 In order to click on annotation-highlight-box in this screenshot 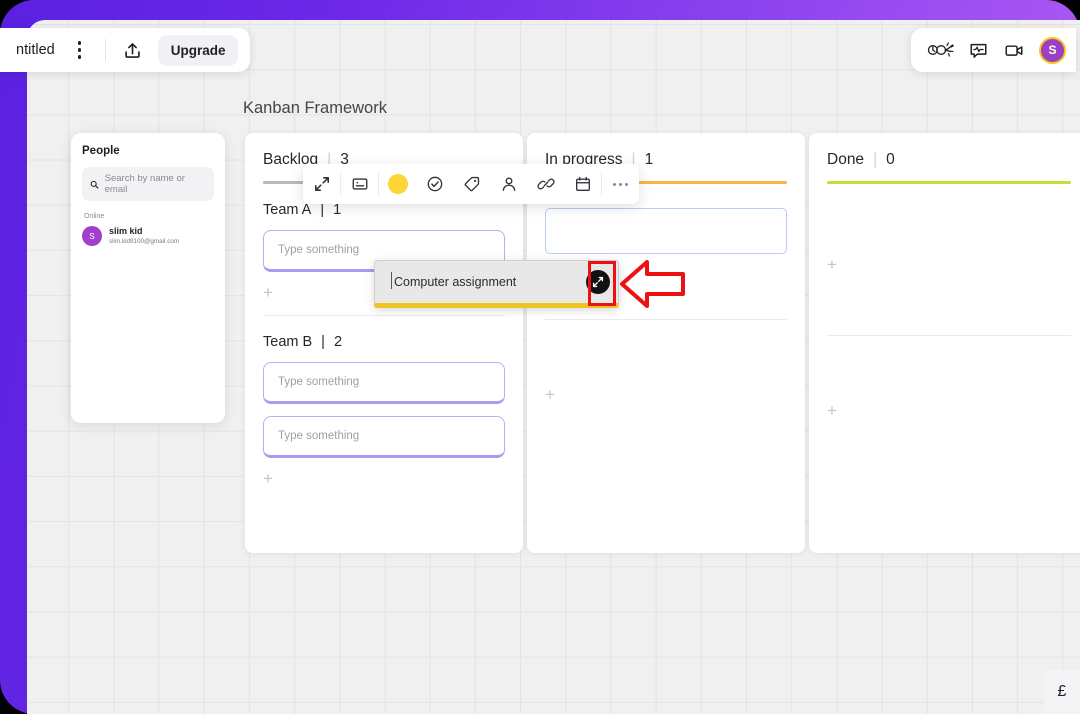, I will do `click(602, 283)`.